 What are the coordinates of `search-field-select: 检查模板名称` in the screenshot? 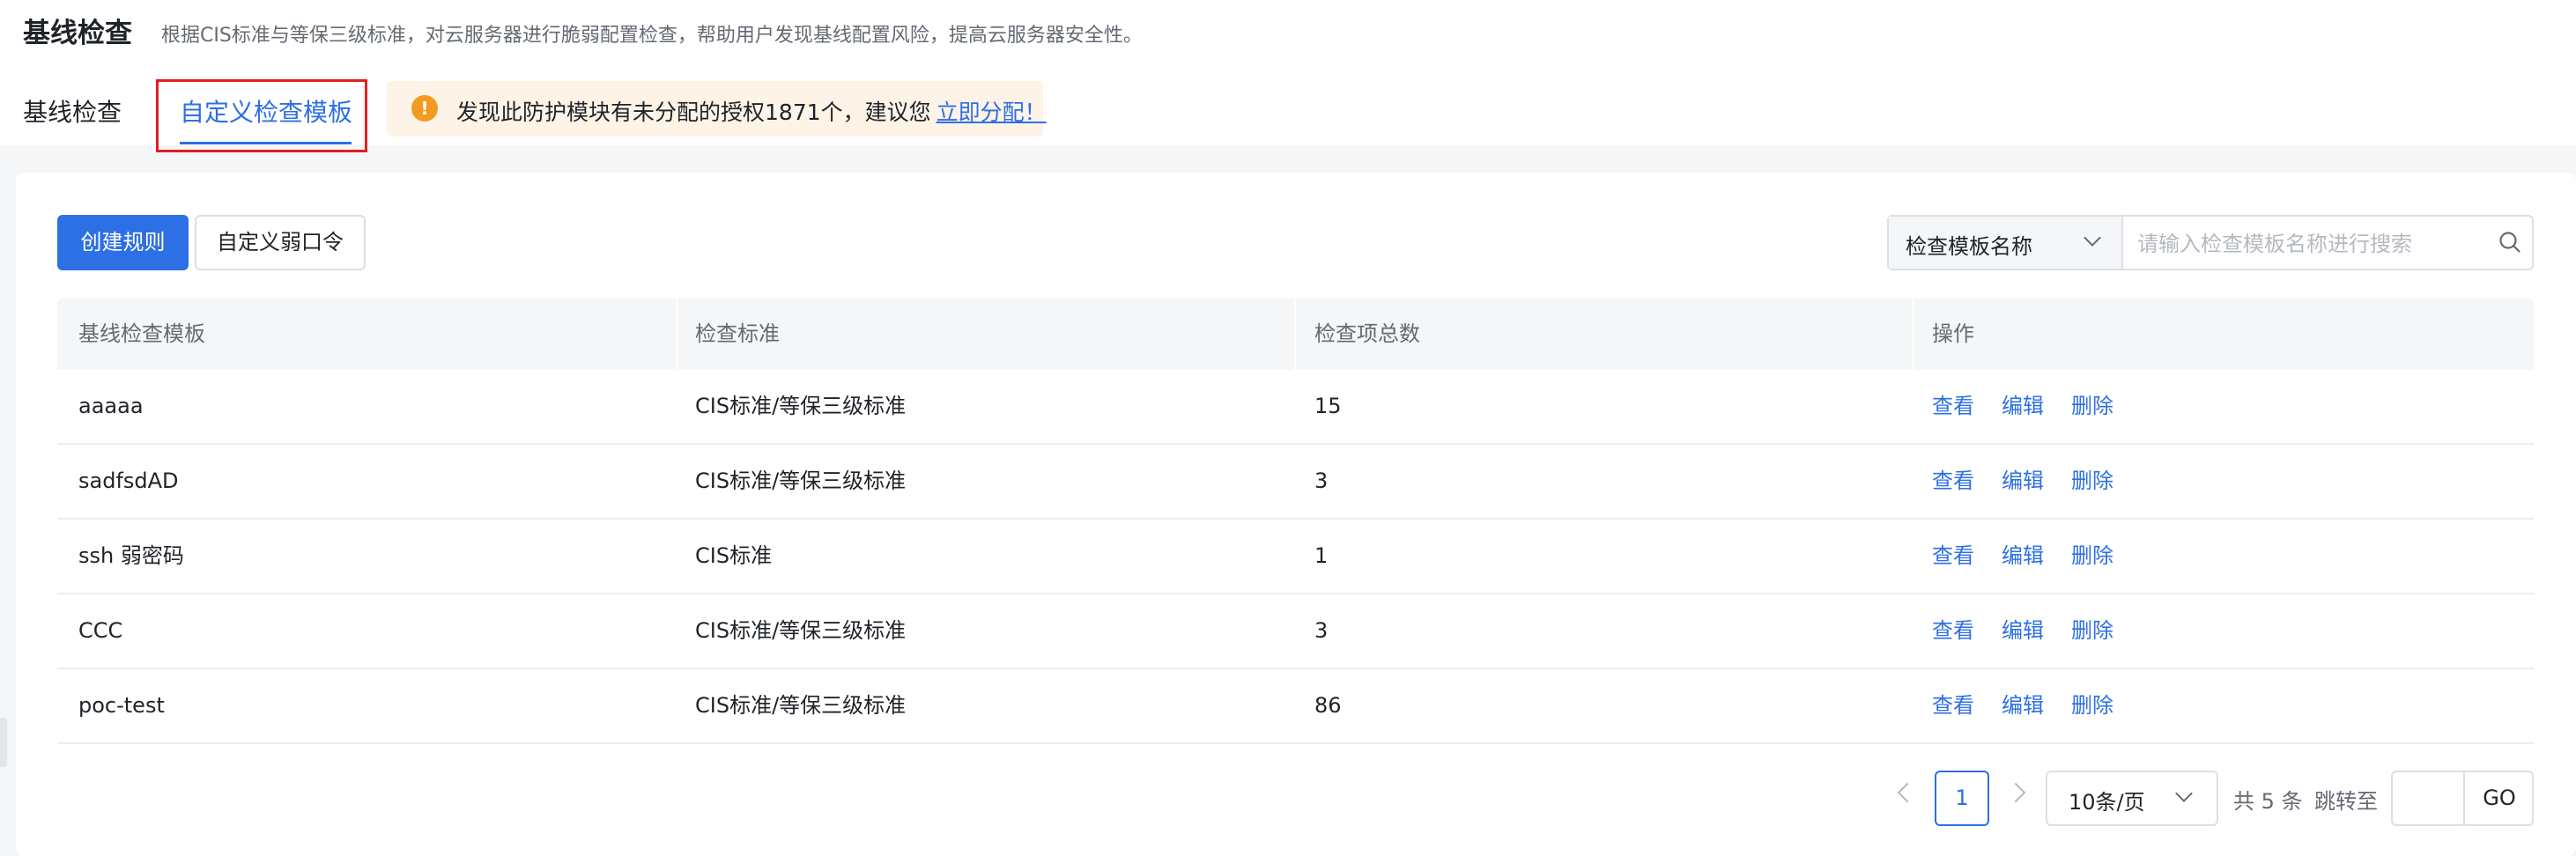 It's located at (2006, 243).